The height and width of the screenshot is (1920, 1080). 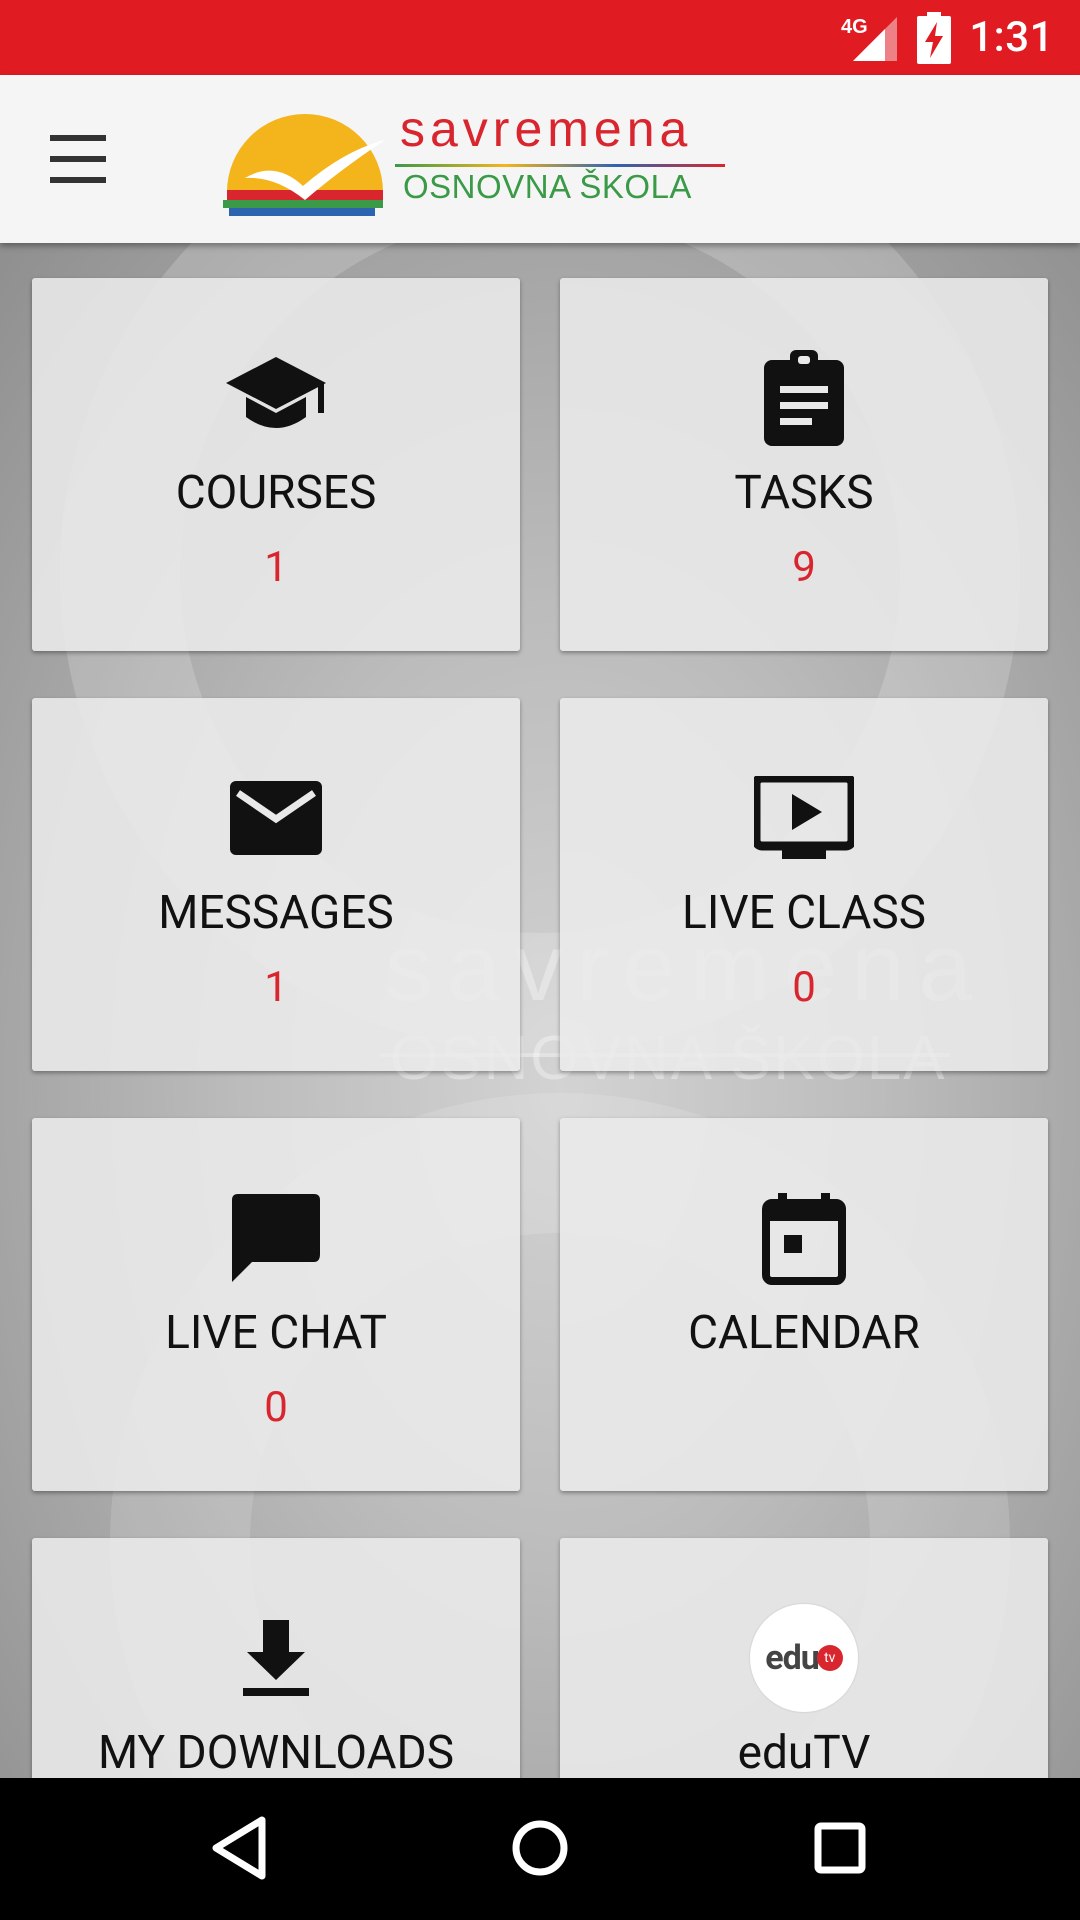 I want to click on tile-messages-label: MESSAGES, so click(x=276, y=913).